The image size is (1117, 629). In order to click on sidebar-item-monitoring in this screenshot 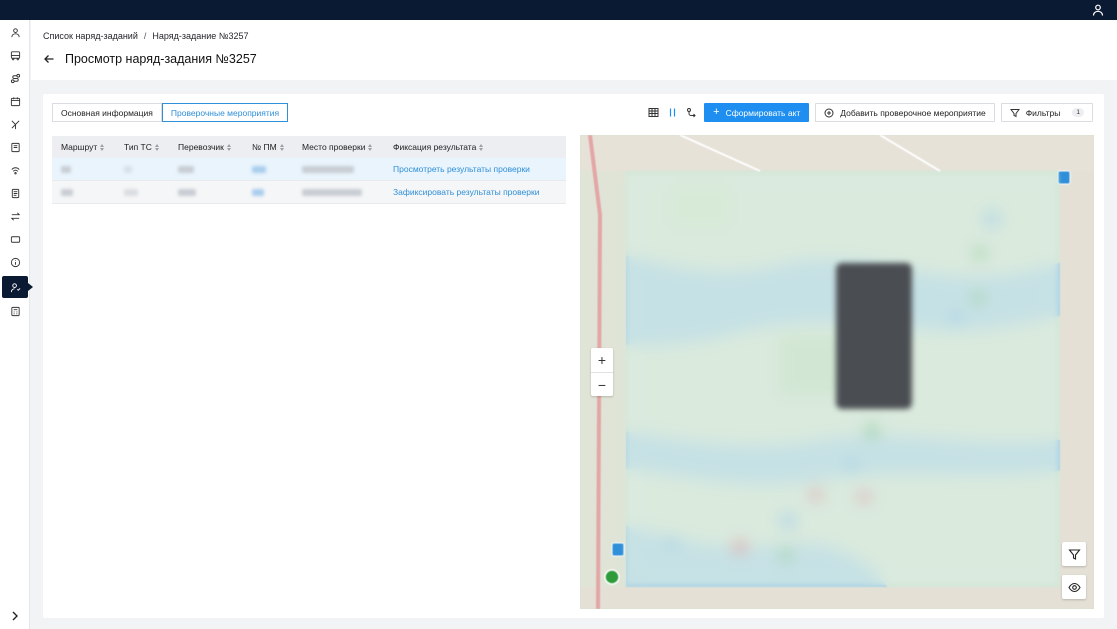, I will do `click(15, 170)`.